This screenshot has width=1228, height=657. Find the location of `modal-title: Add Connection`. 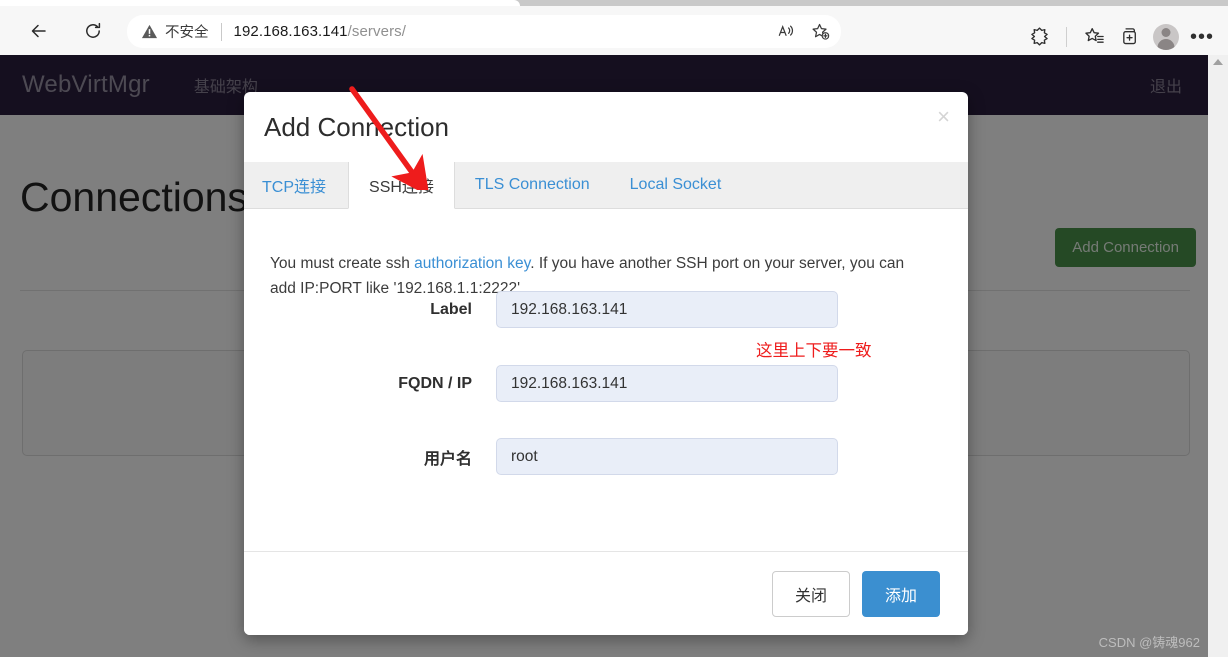

modal-title: Add Connection is located at coordinates (357, 127).